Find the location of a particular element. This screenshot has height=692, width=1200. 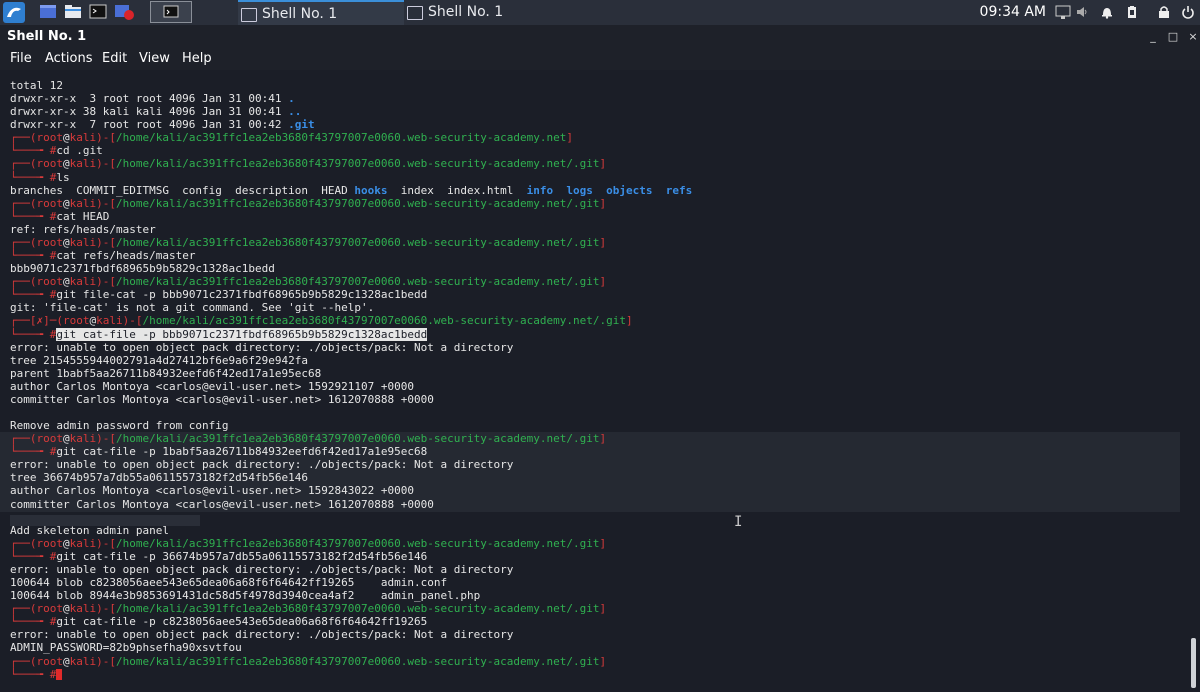

output-text: ref: refs/heads/master is located at coordinates (83, 229).